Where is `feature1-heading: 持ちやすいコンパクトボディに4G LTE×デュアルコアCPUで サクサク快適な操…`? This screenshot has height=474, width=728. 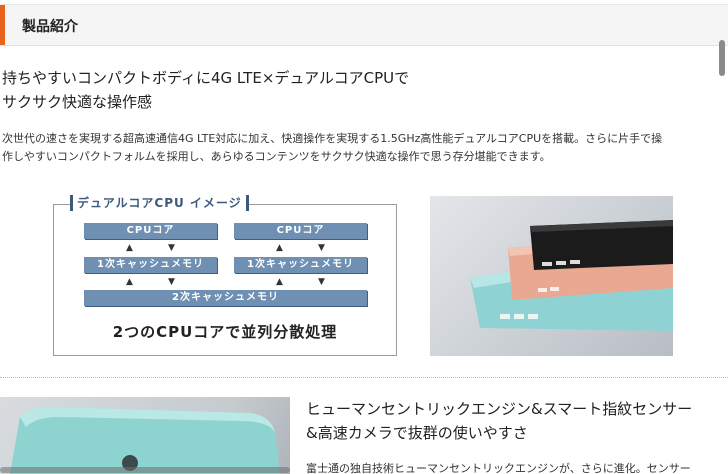
feature1-heading: 持ちやすいコンパクトボディに4G LTE×デュアルコアCPUで サクサク快適な操… is located at coordinates (205, 90).